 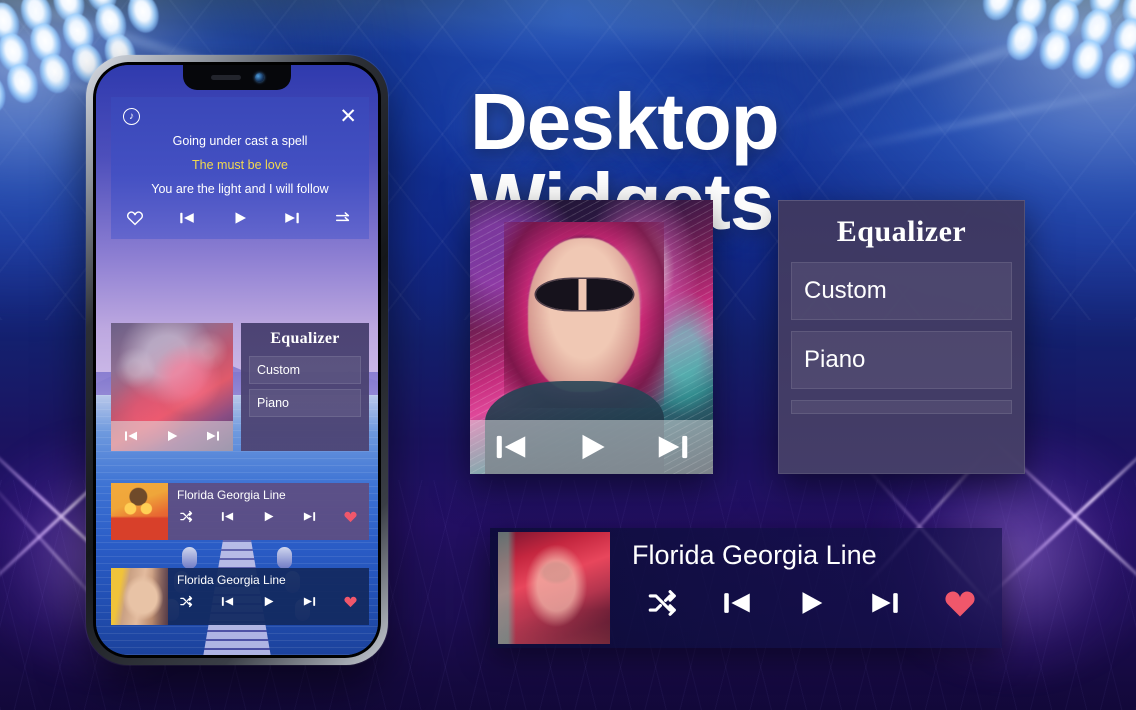 What do you see at coordinates (135, 218) in the screenshot?
I see `heart-outline-icon` at bounding box center [135, 218].